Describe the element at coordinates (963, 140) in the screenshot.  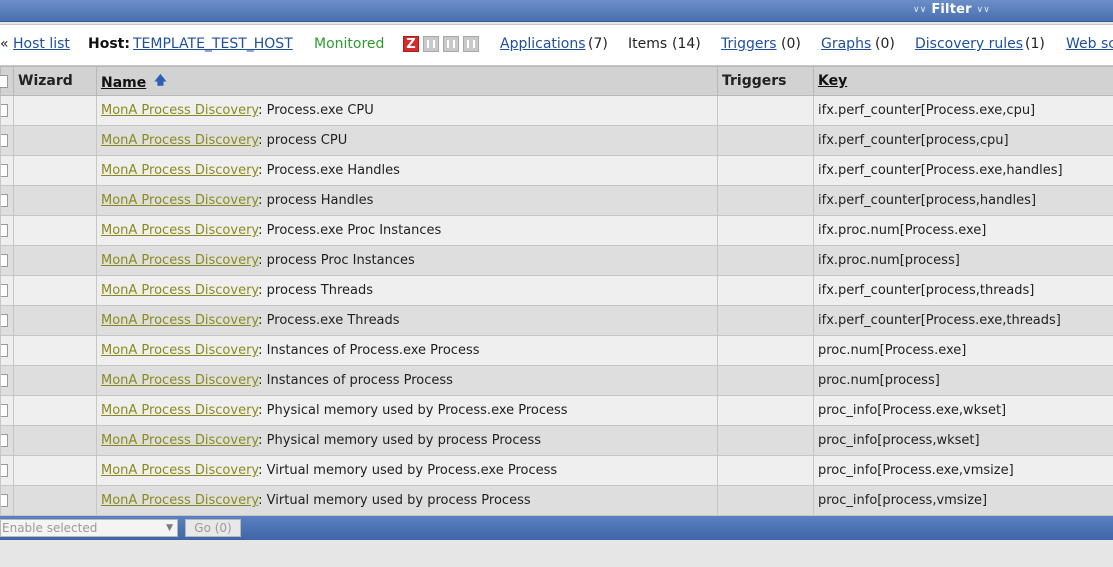
I see `key-cell: ifx.perf_counter[process,cpu]` at that location.